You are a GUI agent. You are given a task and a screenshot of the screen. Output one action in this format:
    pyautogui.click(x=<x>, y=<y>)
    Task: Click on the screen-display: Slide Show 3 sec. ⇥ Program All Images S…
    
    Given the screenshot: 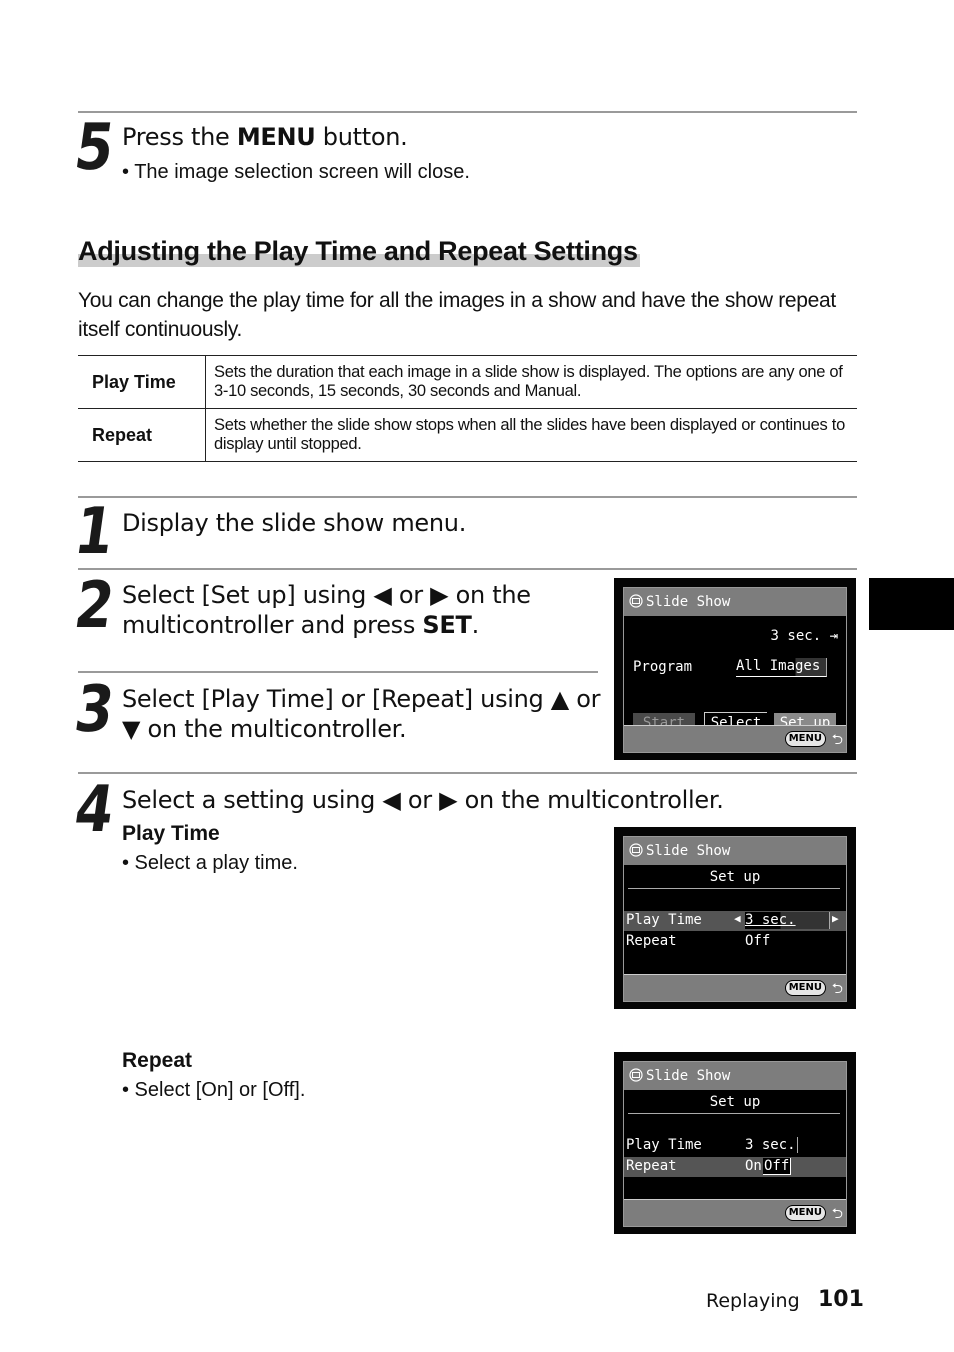 What is the action you would take?
    pyautogui.click(x=735, y=670)
    